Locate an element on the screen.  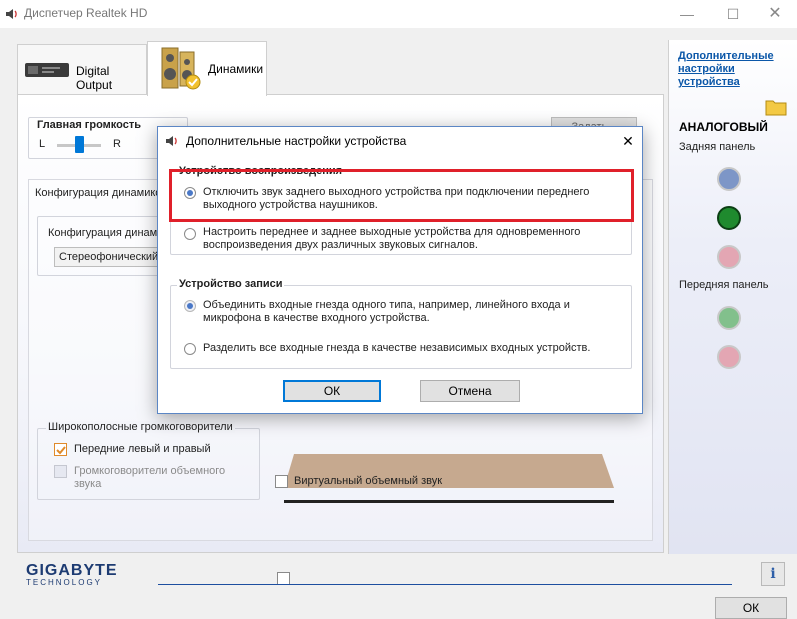
maximize-button: ☐ is located at coordinates (733, 14).